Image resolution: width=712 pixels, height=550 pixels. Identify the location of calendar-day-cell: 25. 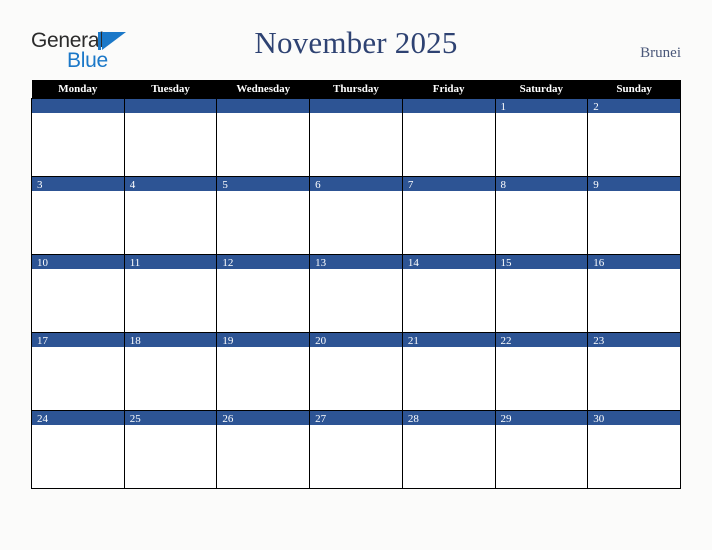
(170, 449).